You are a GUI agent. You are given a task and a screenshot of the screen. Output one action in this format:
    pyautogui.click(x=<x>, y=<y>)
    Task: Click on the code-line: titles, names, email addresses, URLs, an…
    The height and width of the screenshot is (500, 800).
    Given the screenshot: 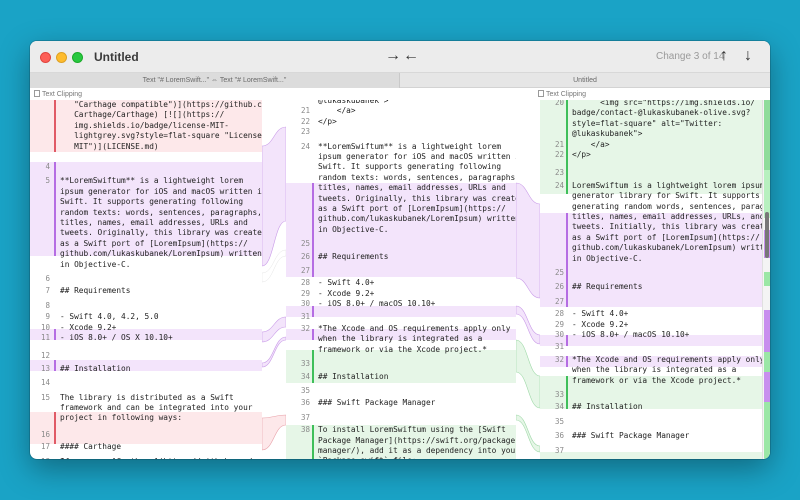 What is the action you would take?
    pyautogui.click(x=668, y=216)
    